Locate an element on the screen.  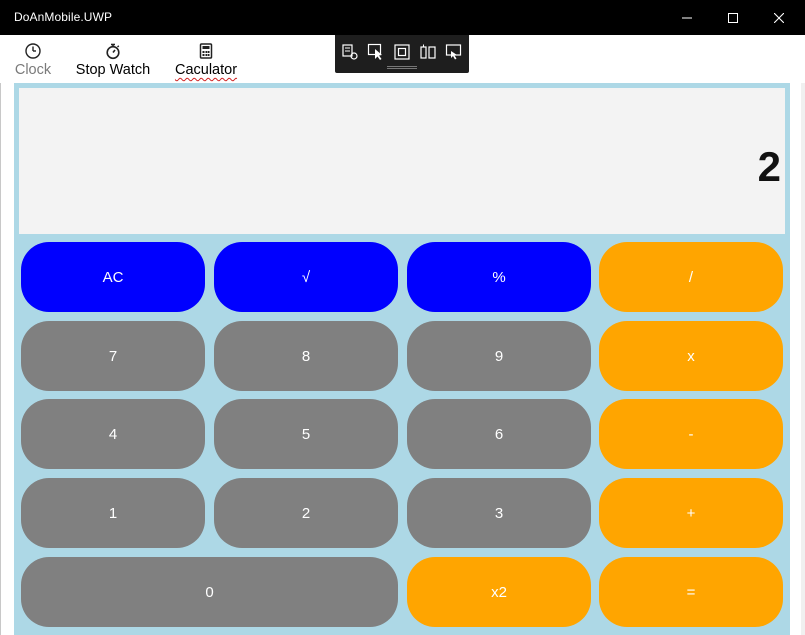
nav-item-clock: Clock is located at coordinates (33, 62).